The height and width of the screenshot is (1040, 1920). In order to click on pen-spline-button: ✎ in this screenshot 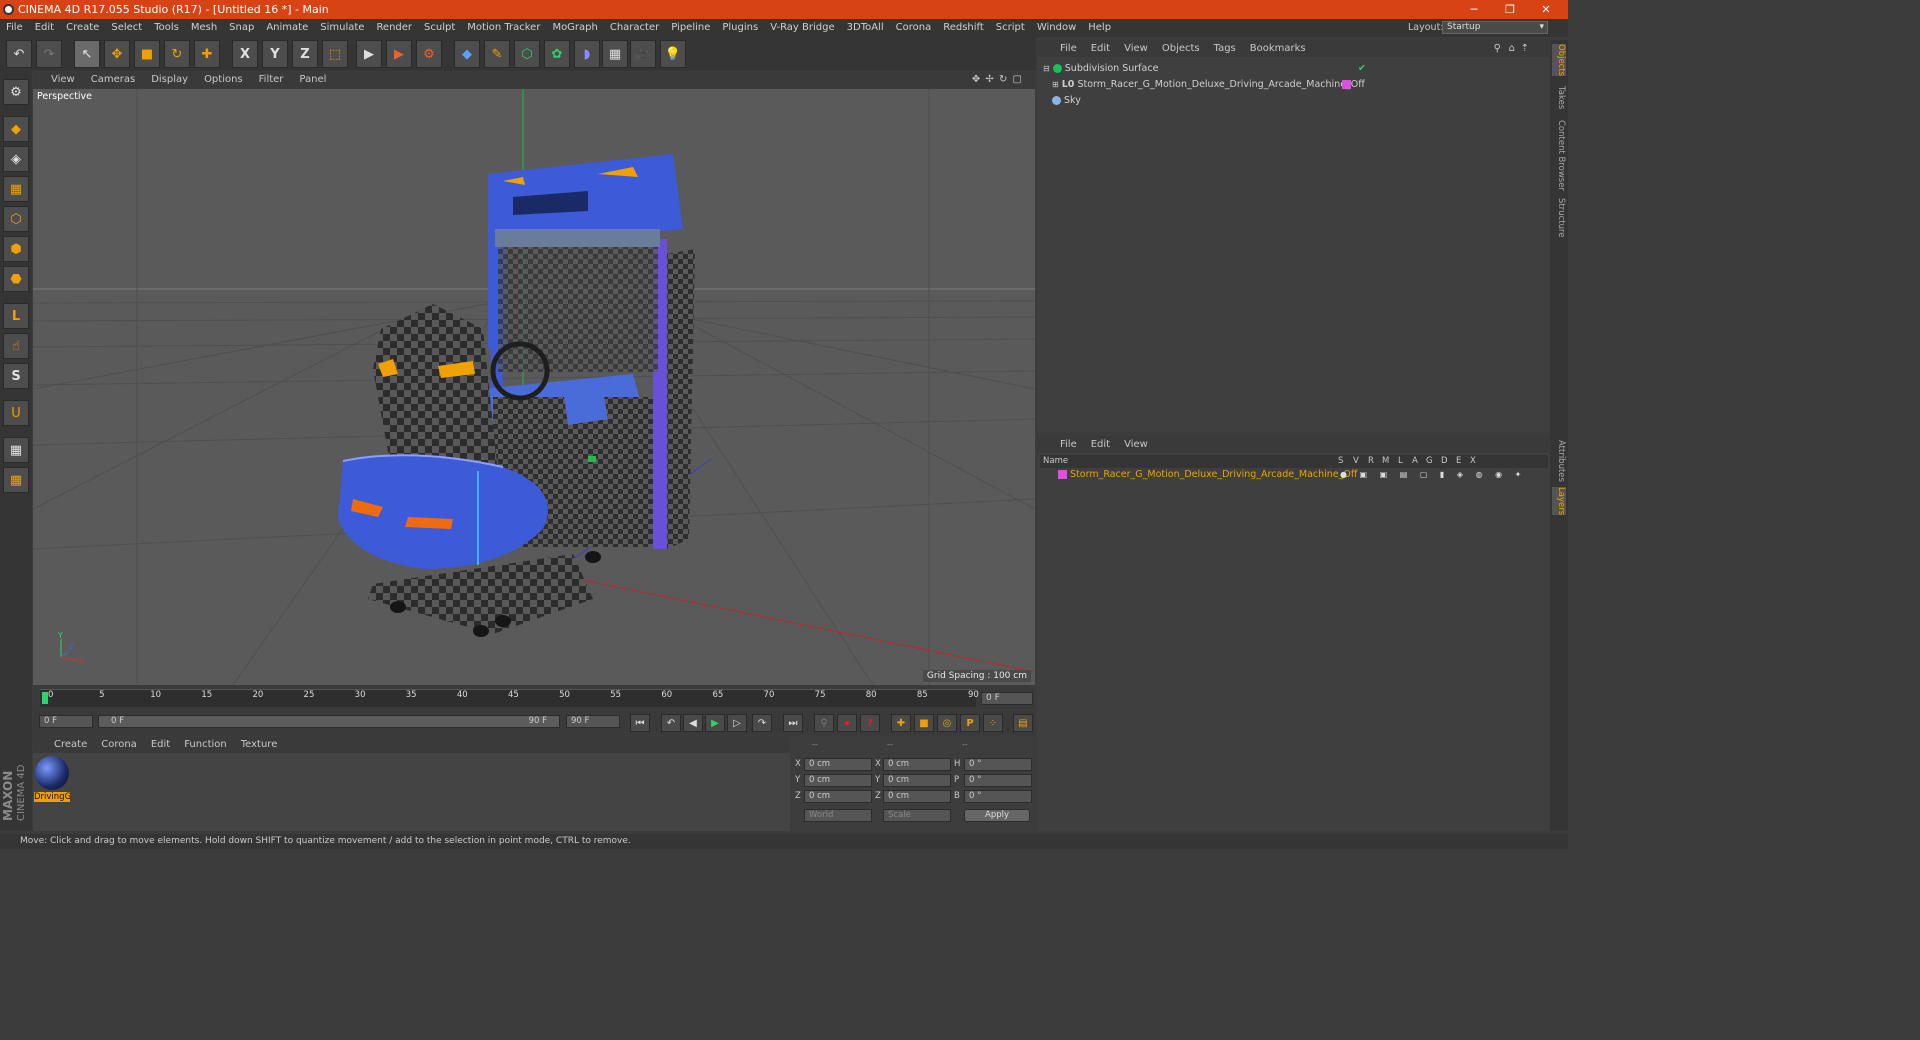, I will do `click(497, 54)`.